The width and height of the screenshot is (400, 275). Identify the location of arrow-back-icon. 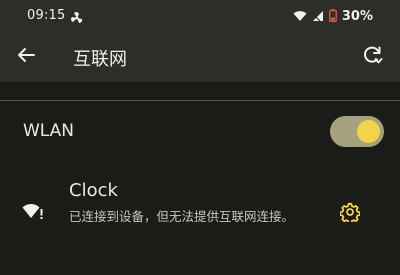
(26, 57).